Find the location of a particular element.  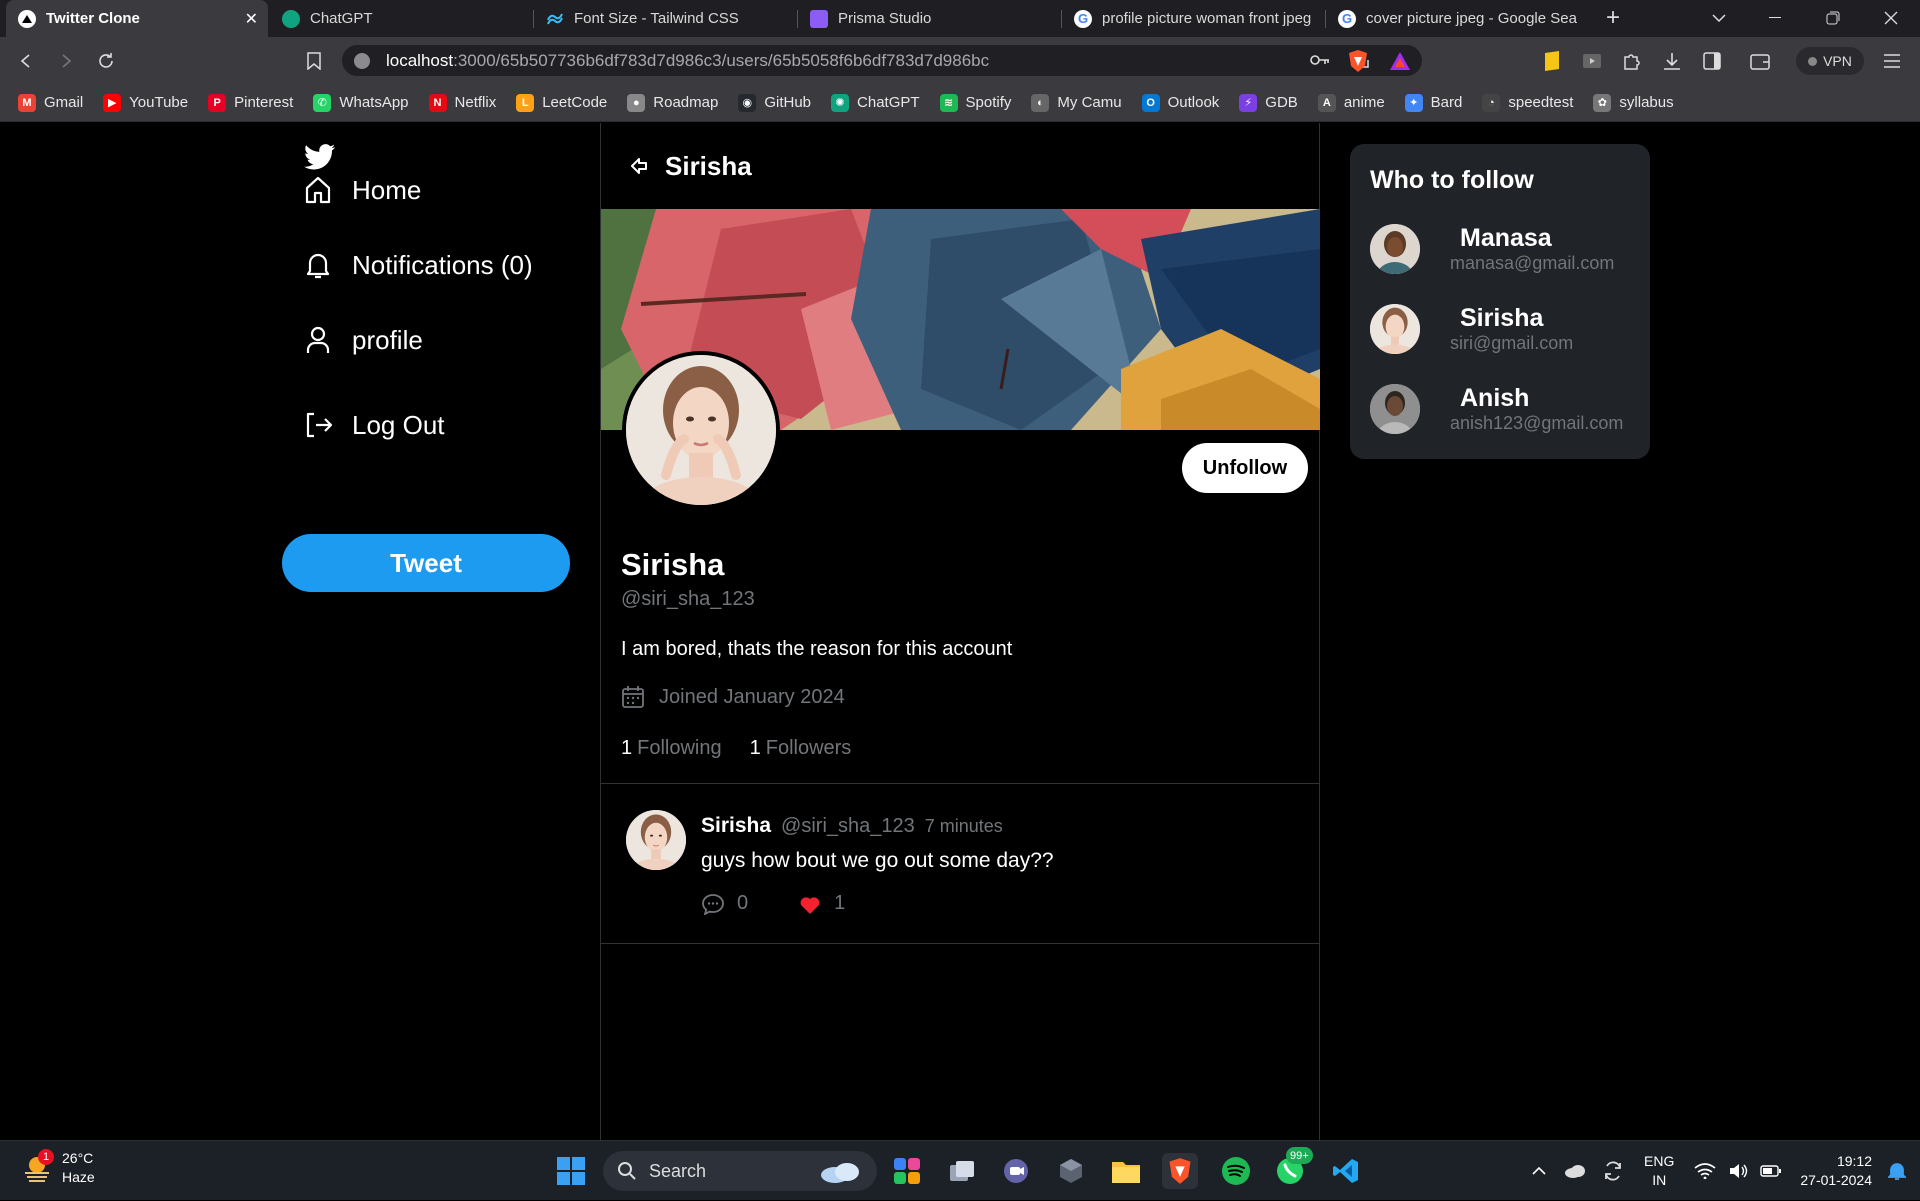

brave-shields-icon is located at coordinates (1358, 61).